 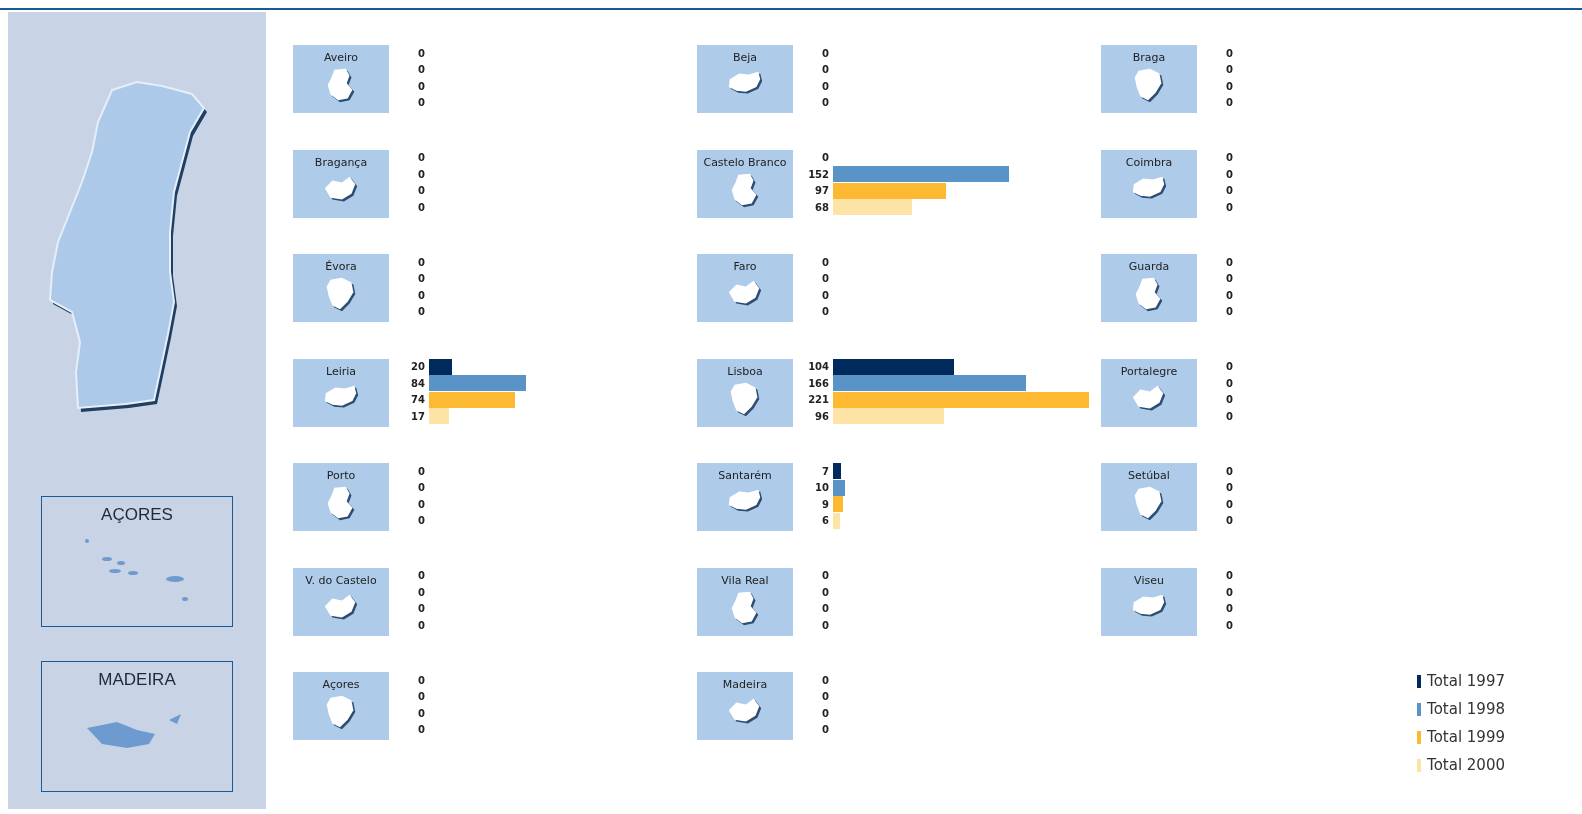 What do you see at coordinates (341, 684) in the screenshot?
I see `district-name: Açores` at bounding box center [341, 684].